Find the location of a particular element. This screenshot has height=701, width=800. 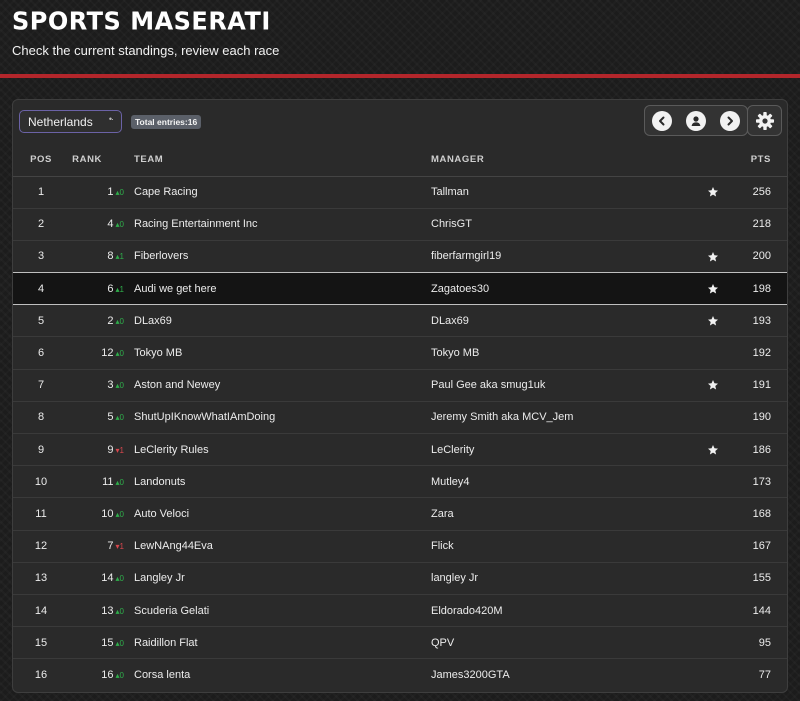

column-header-favorite is located at coordinates (712, 160).